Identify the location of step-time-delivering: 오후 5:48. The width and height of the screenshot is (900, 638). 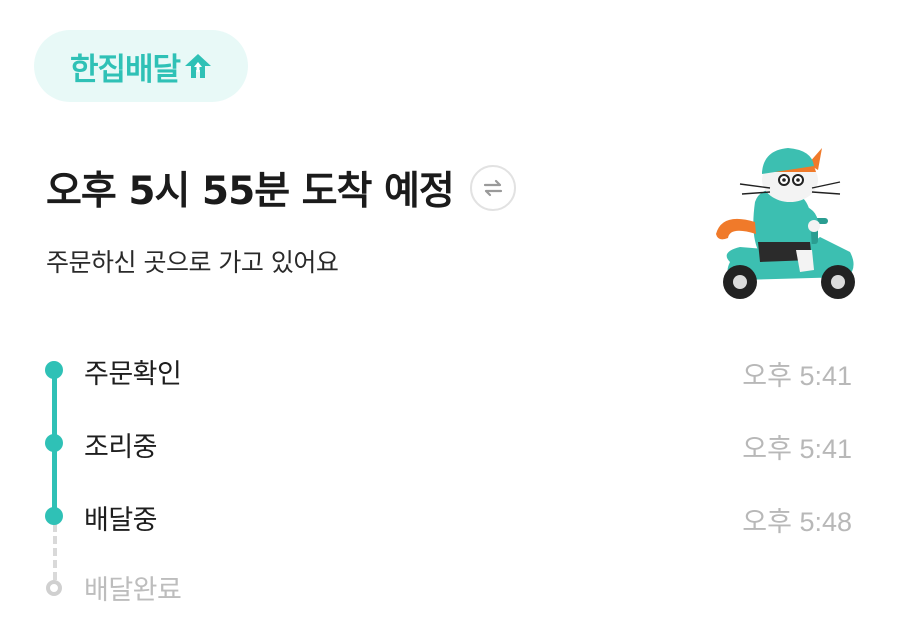
(797, 522).